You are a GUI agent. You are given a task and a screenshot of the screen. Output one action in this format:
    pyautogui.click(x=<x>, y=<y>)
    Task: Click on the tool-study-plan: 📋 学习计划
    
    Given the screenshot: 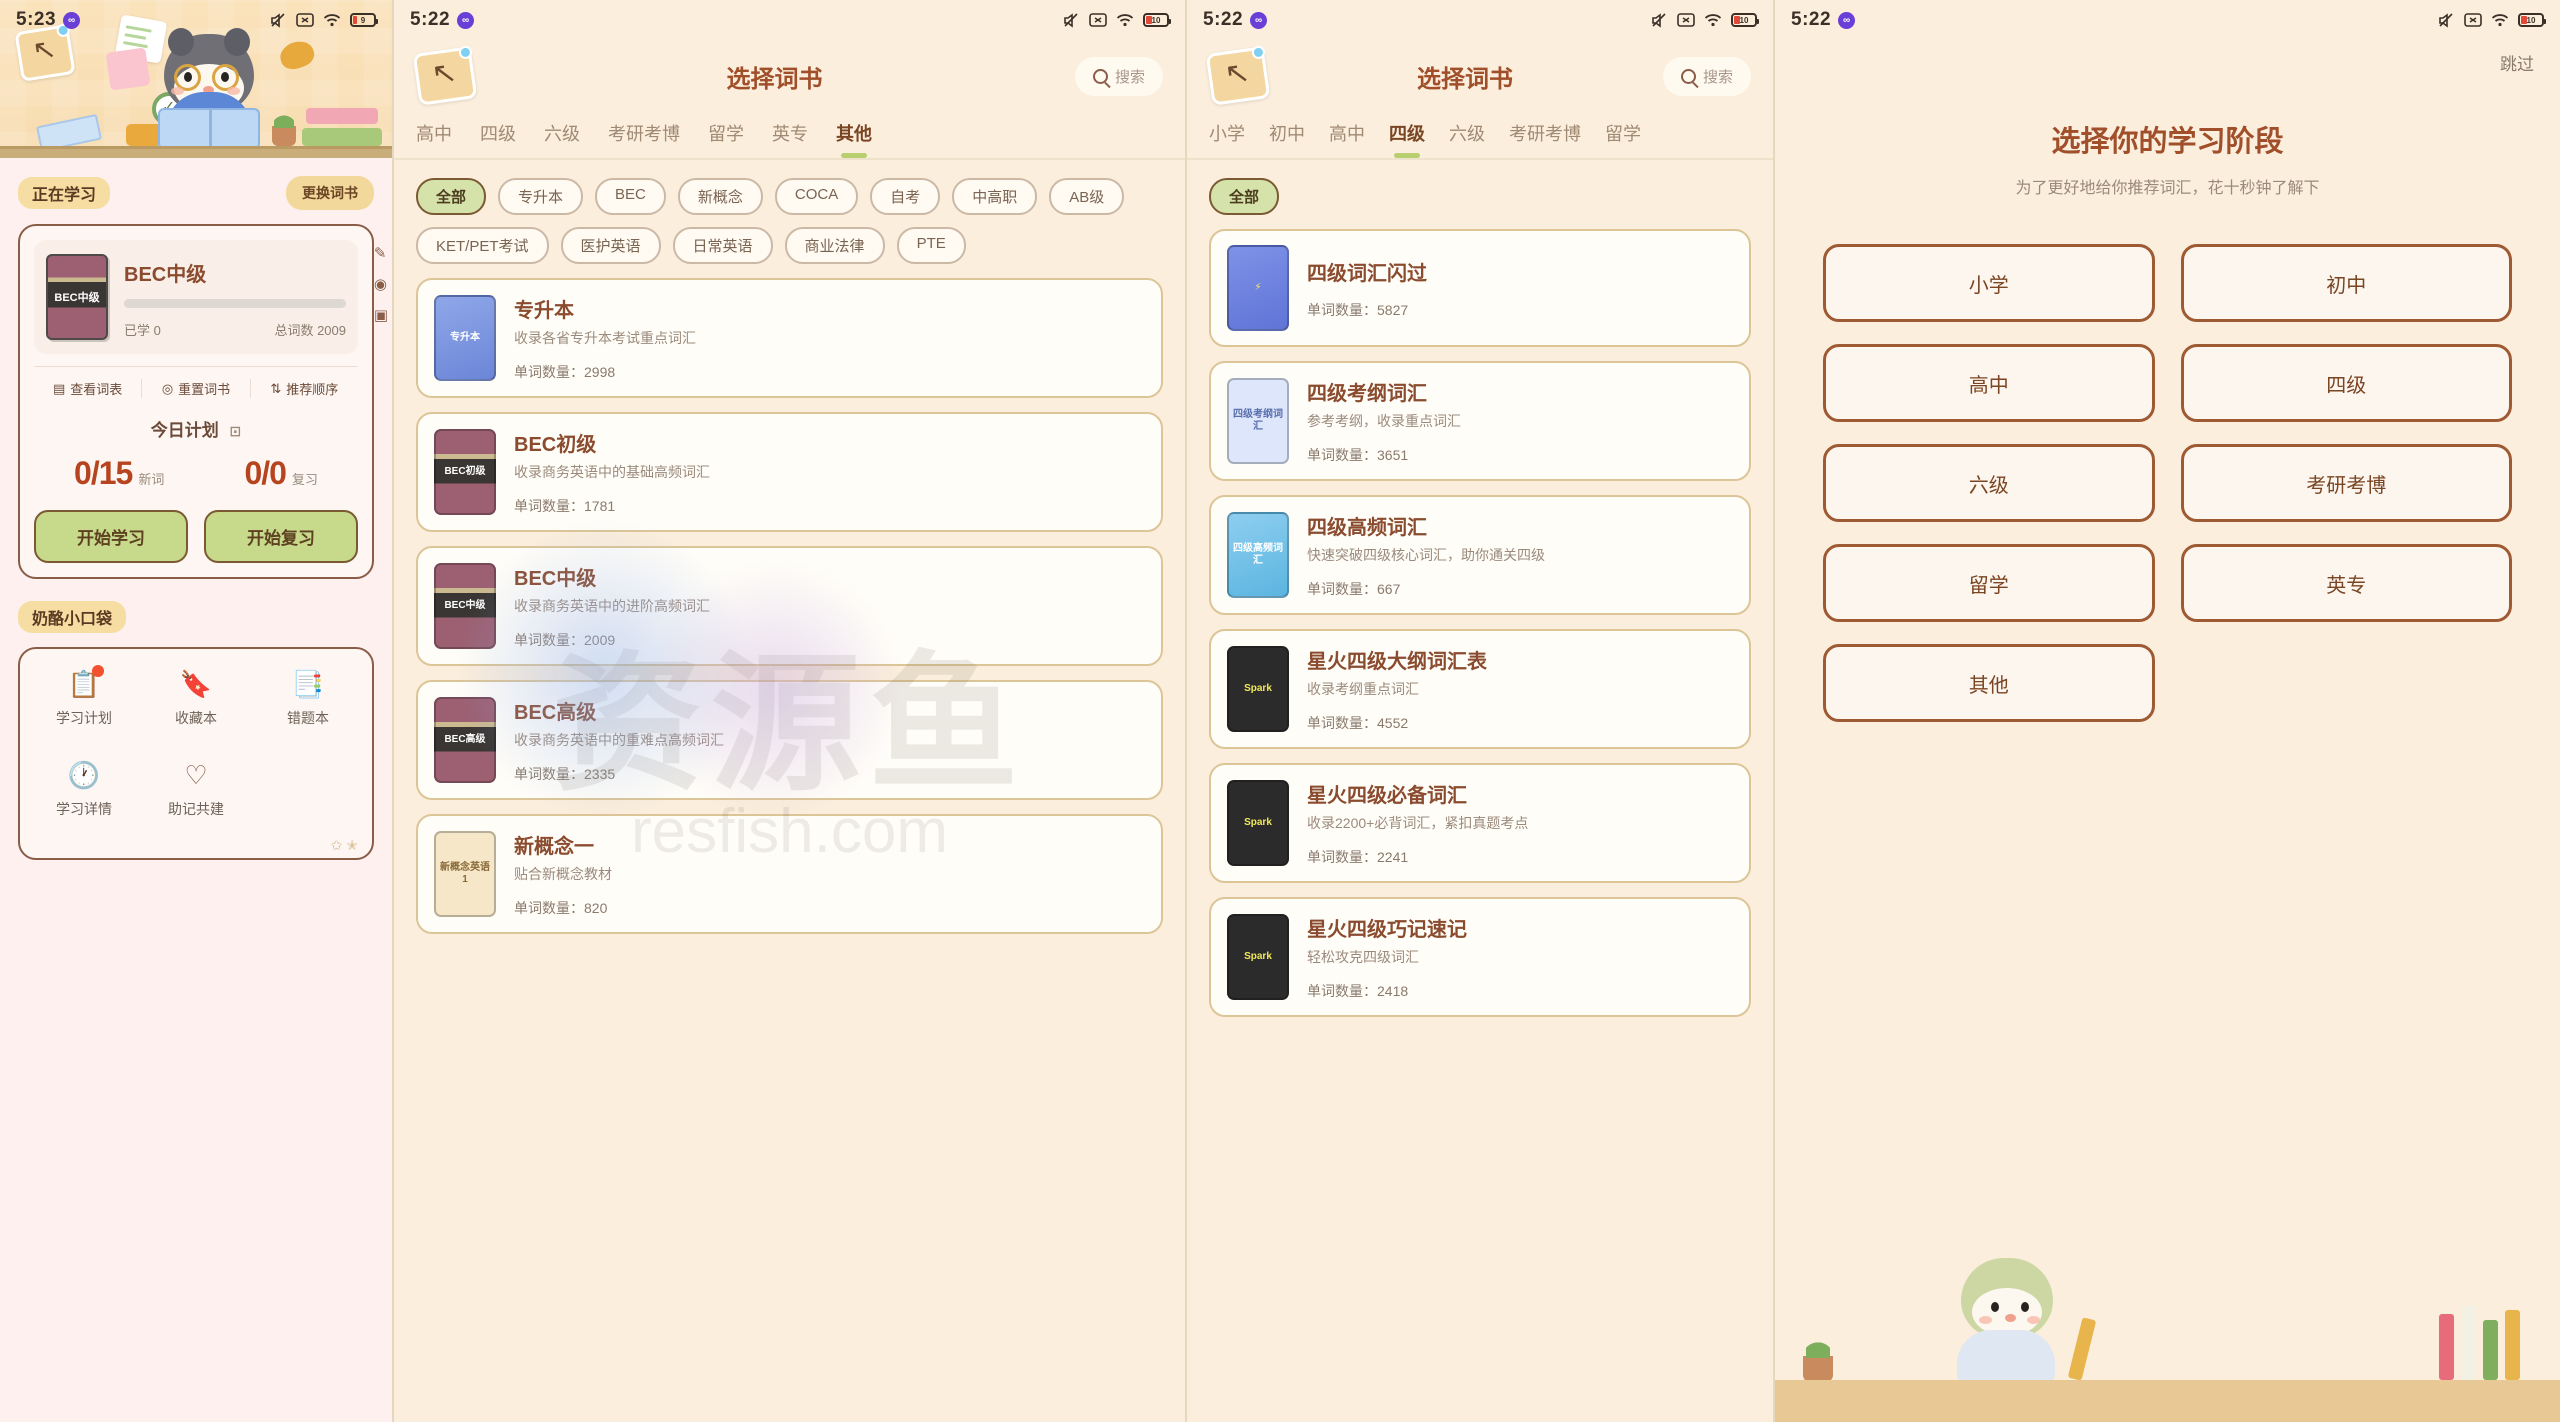 What is the action you would take?
    pyautogui.click(x=84, y=700)
    